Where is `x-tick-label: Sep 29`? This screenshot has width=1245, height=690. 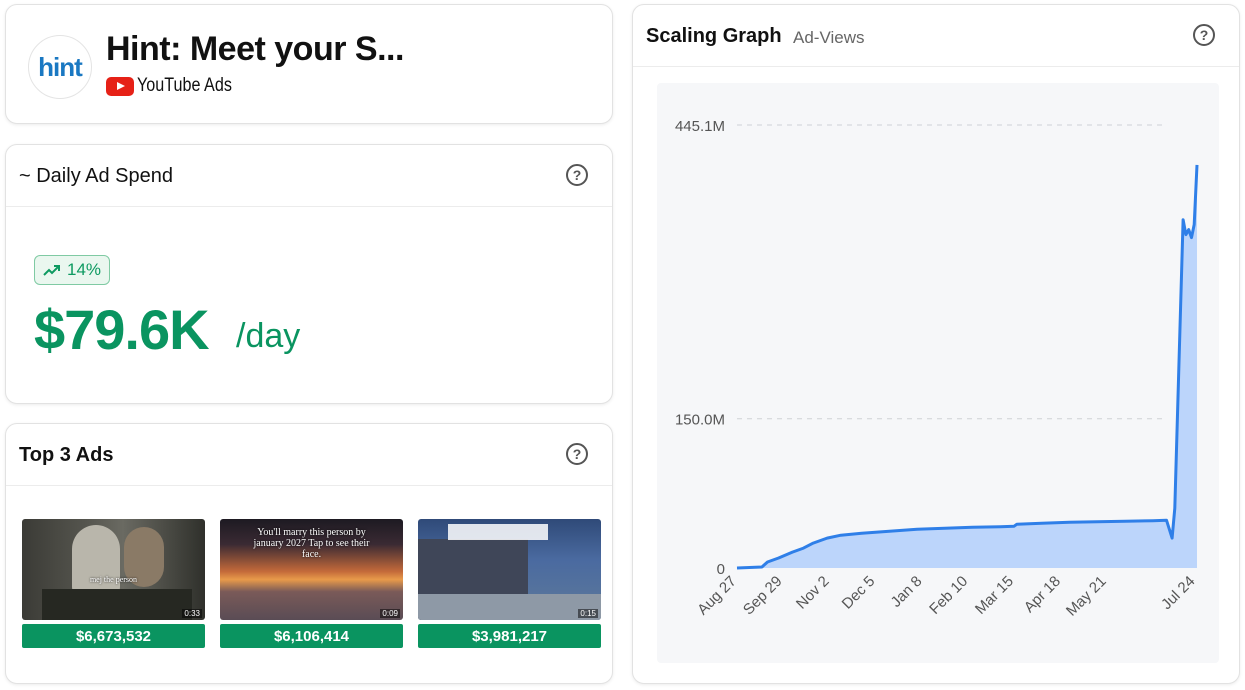
x-tick-label: Sep 29 is located at coordinates (763, 596).